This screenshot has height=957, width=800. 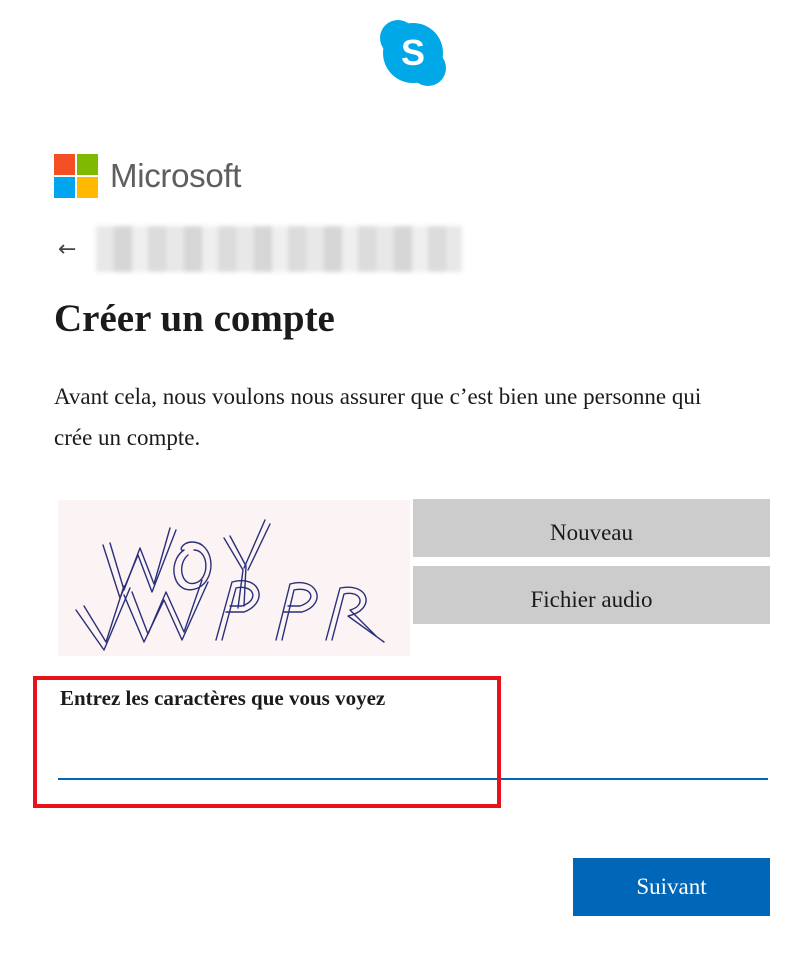 What do you see at coordinates (223, 698) in the screenshot?
I see `captcha-field-label: Entrez les caractères que vous voyez` at bounding box center [223, 698].